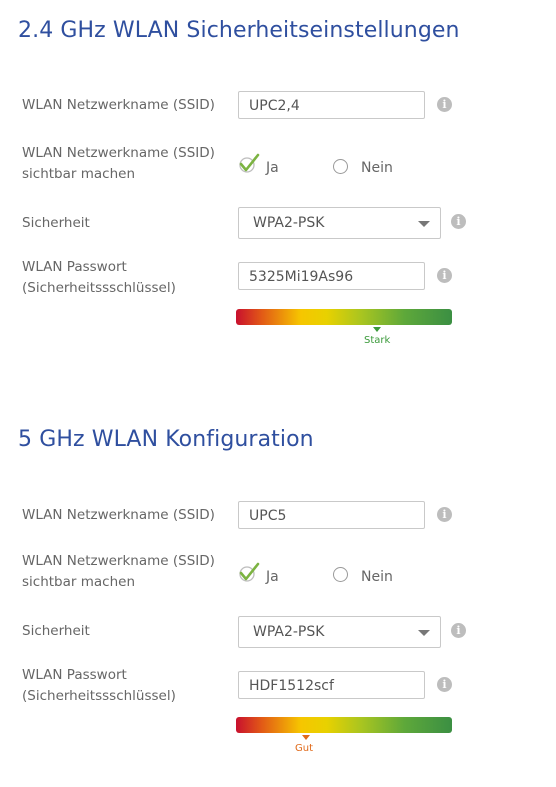 The width and height of the screenshot is (556, 787). What do you see at coordinates (331, 685) in the screenshot?
I see `password-input: HDF1512scf` at bounding box center [331, 685].